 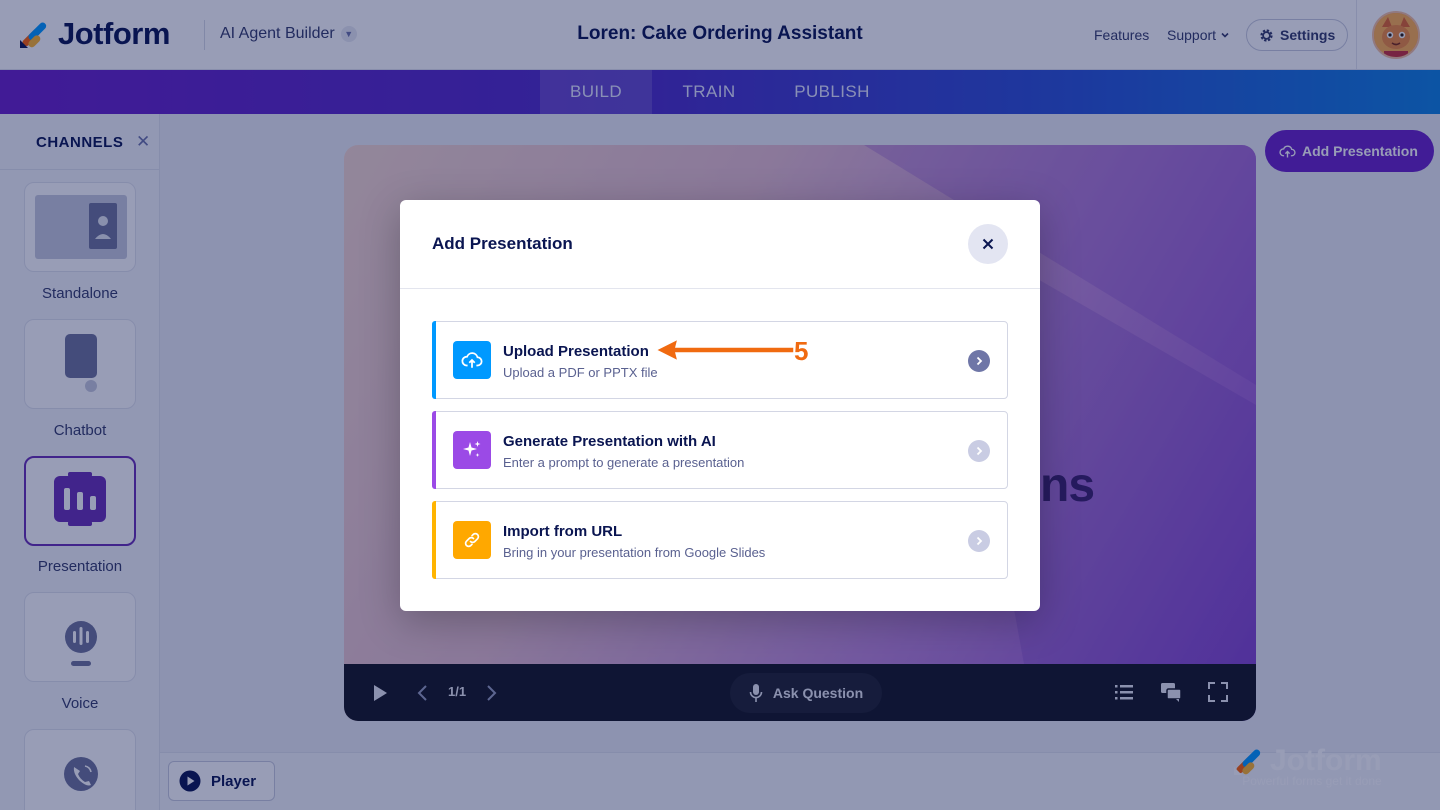 I want to click on modal-close-button, so click(x=988, y=244).